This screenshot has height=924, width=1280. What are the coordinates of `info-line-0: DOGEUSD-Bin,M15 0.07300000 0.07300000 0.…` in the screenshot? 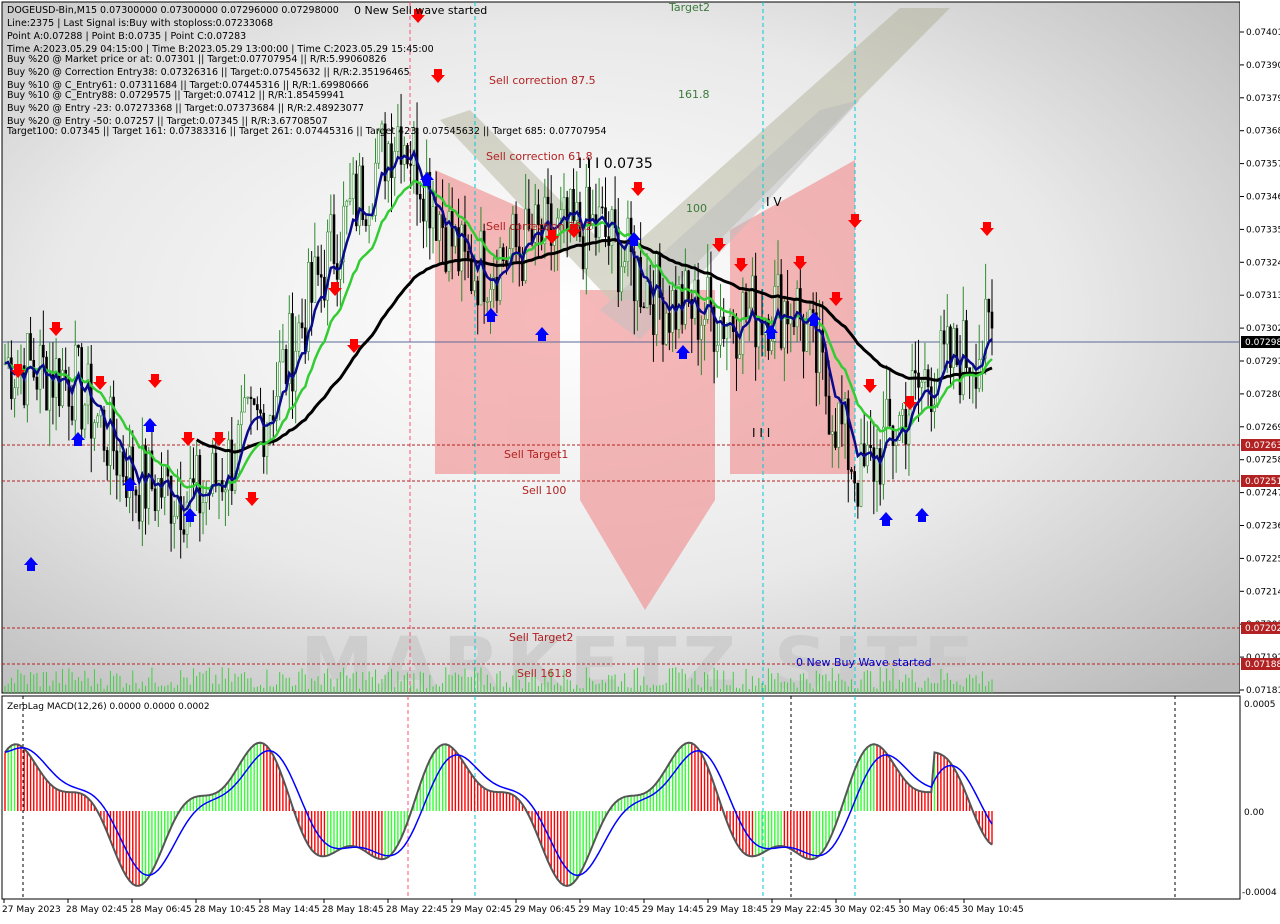 It's located at (173, 10).